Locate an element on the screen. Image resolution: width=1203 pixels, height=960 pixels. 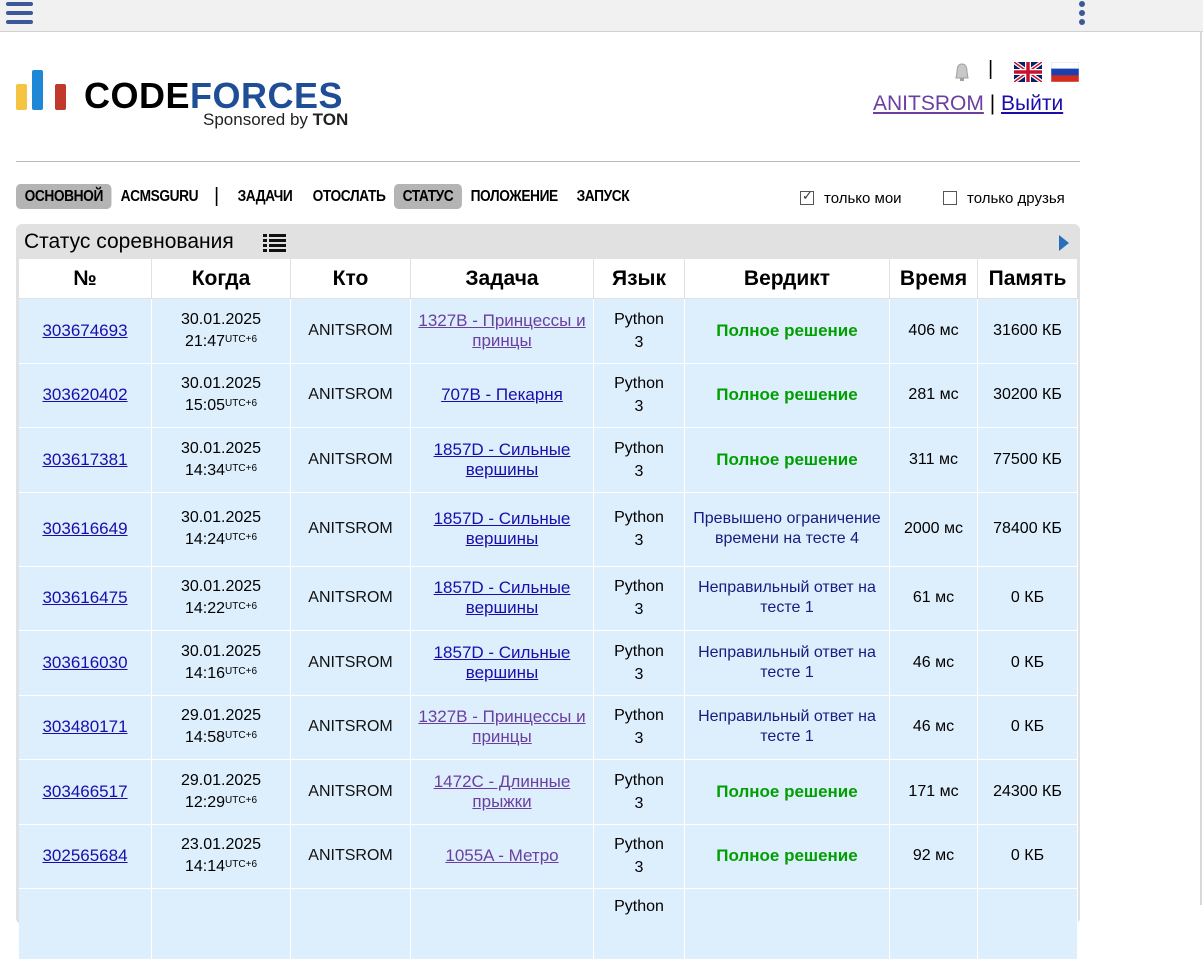
submission-link: 303617381 is located at coordinates (84, 459).